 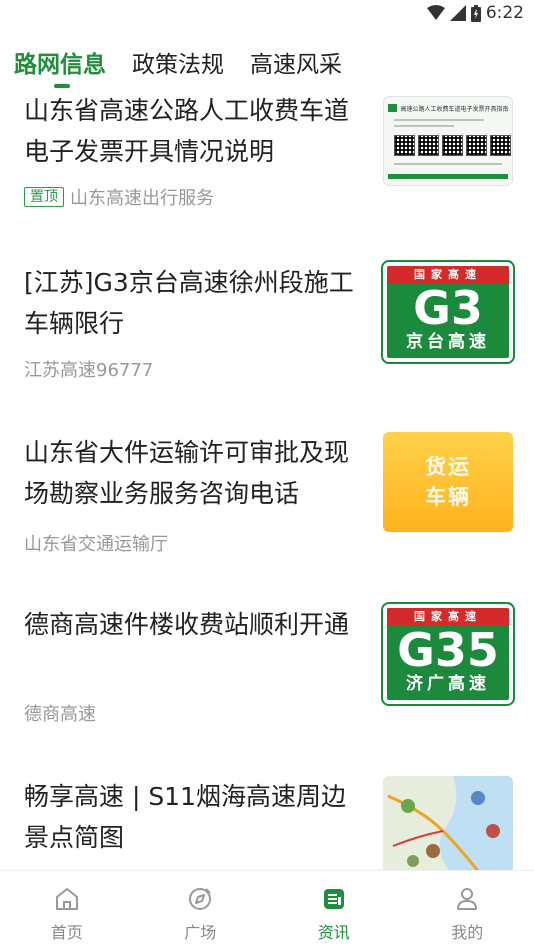 I want to click on thumbnail-text: 货运, so click(x=448, y=467).